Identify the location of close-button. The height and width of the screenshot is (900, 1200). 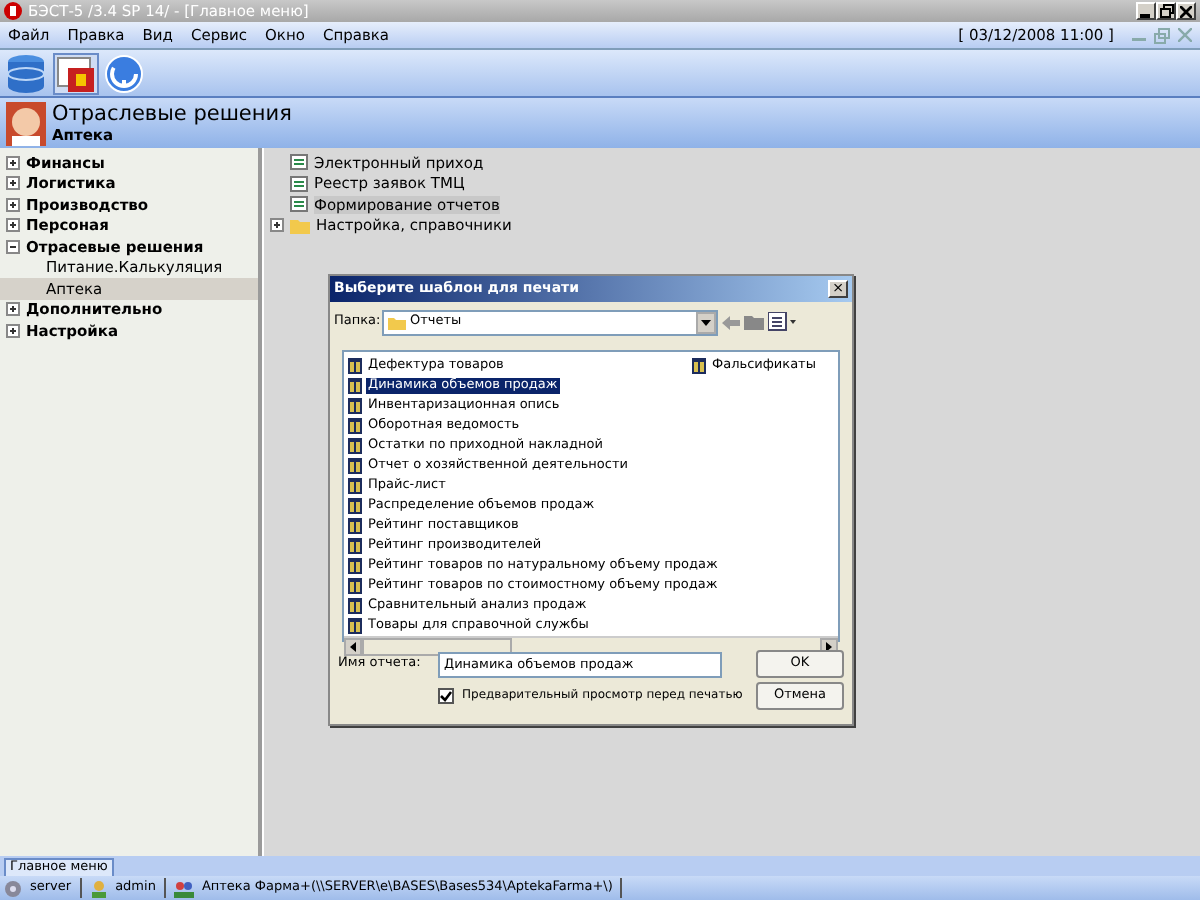
(1186, 11).